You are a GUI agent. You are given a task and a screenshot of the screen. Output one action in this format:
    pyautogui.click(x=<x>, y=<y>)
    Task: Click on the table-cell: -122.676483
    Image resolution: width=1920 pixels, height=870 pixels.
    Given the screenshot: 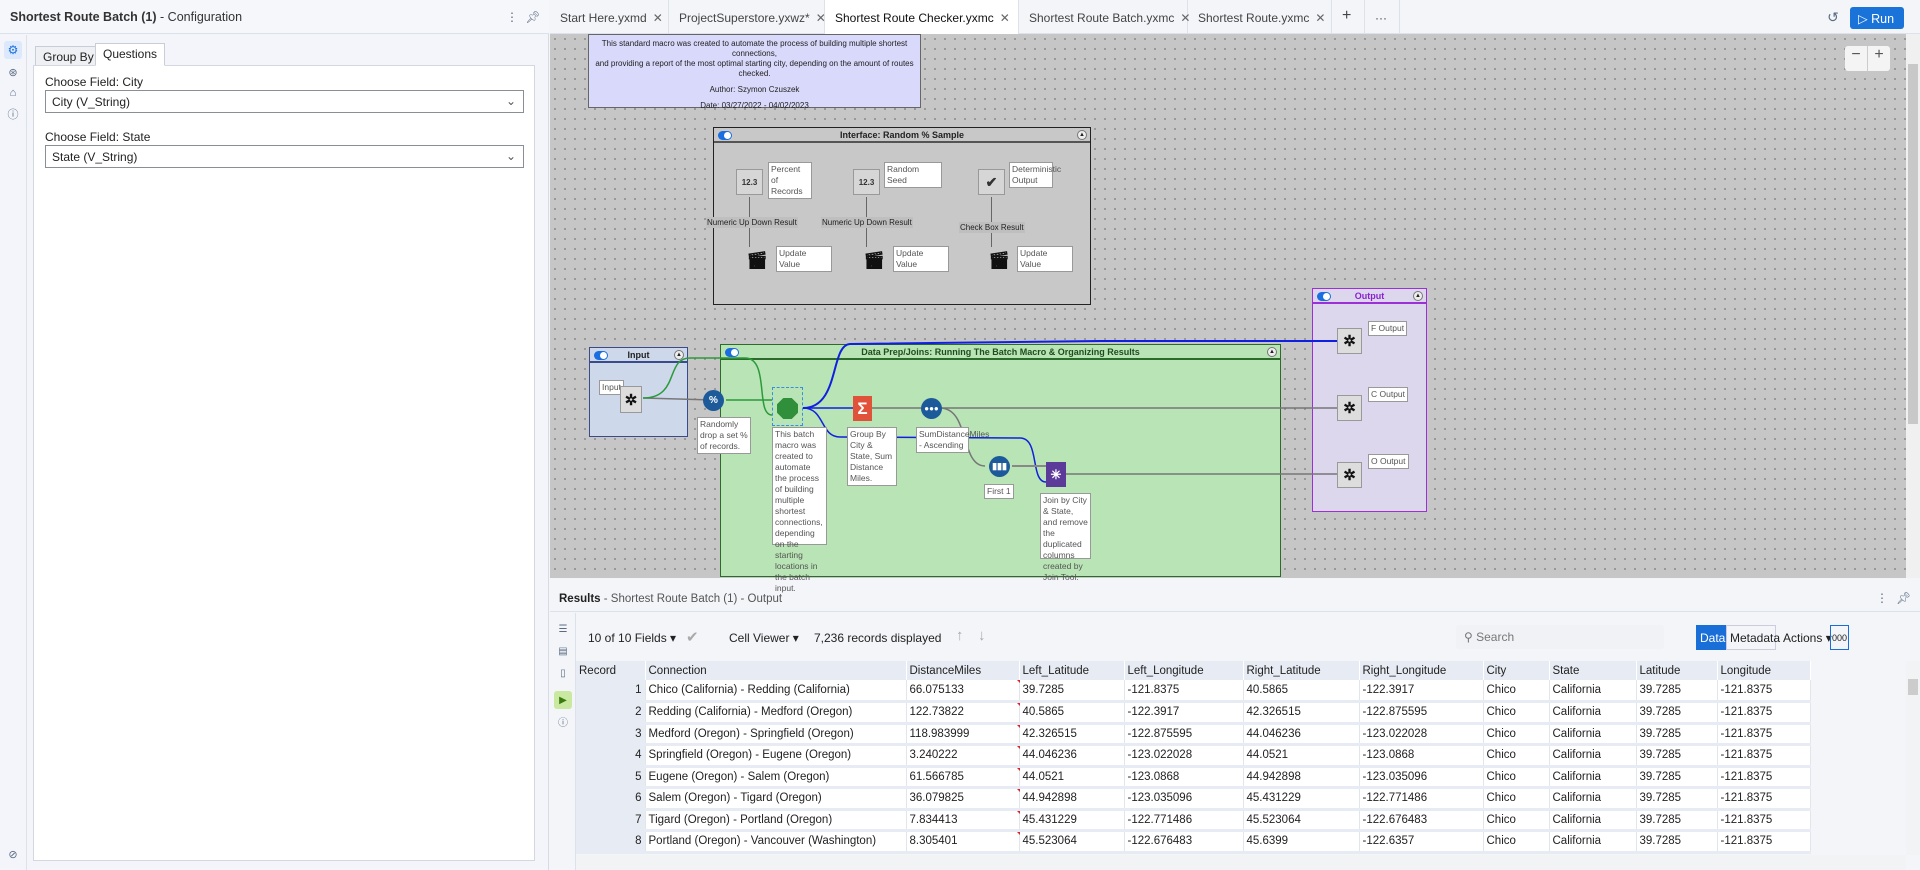 What is the action you would take?
    pyautogui.click(x=1184, y=842)
    